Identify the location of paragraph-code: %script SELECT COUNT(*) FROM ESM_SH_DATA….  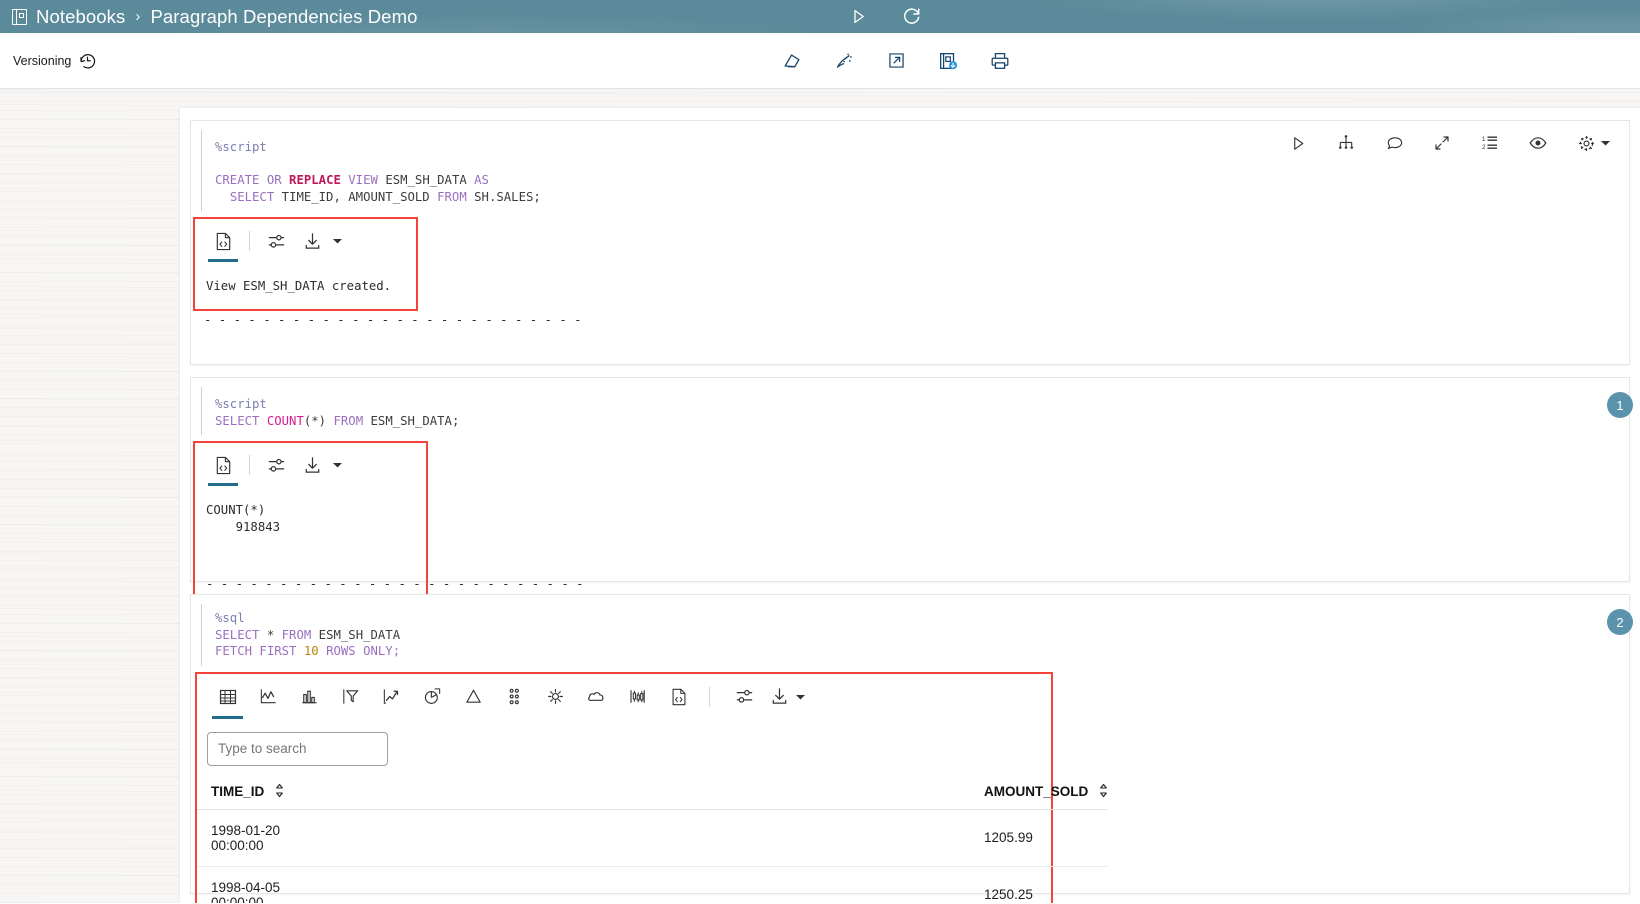
(915, 411).